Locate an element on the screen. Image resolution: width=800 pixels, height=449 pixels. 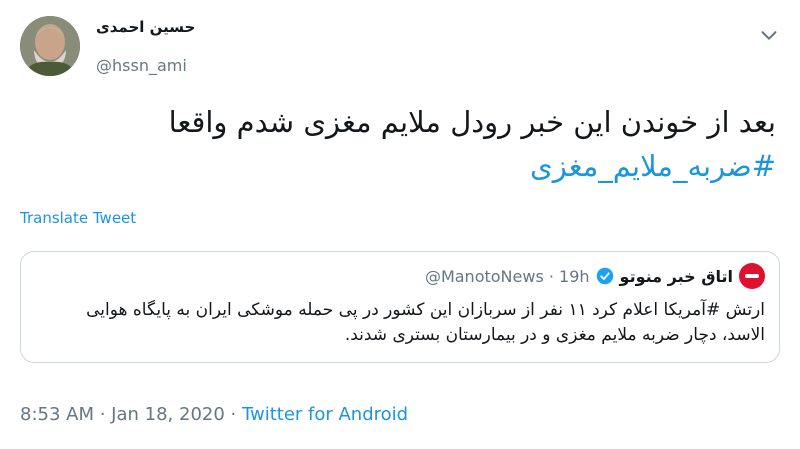
avatar-image is located at coordinates (50, 46).